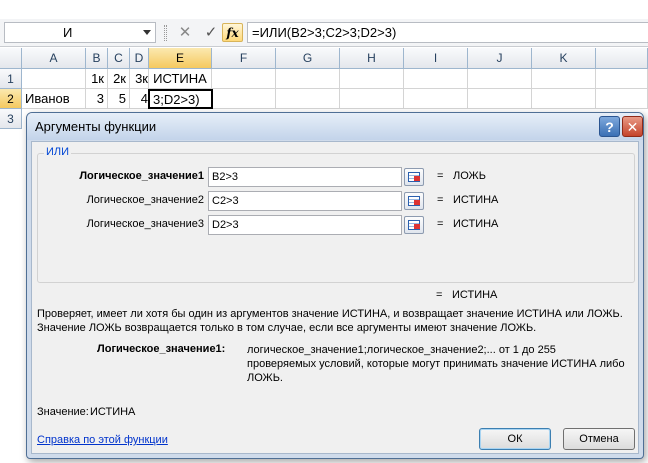 The image size is (648, 463). I want to click on formula-text: =ИЛИ(B2>3;C2>3;D2>3), so click(324, 32).